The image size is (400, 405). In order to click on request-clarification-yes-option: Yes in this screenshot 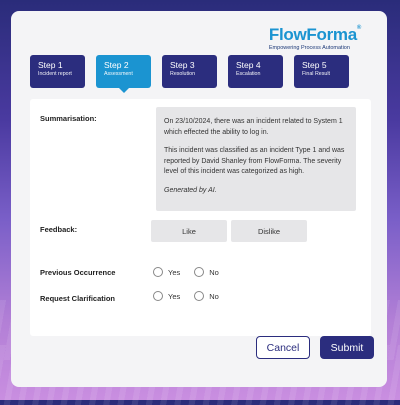, I will do `click(166, 296)`.